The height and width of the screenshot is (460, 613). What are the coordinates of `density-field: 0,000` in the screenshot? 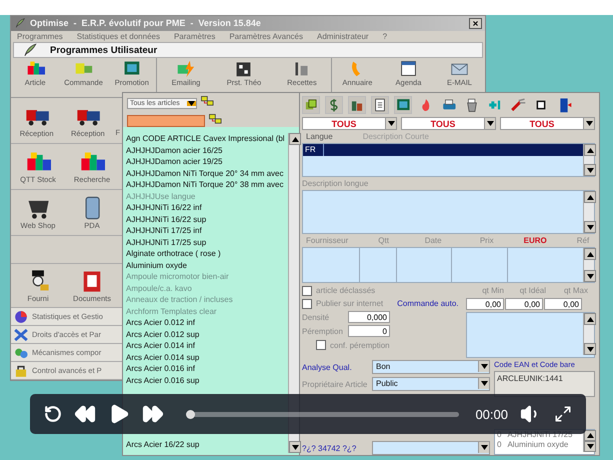 It's located at (369, 317).